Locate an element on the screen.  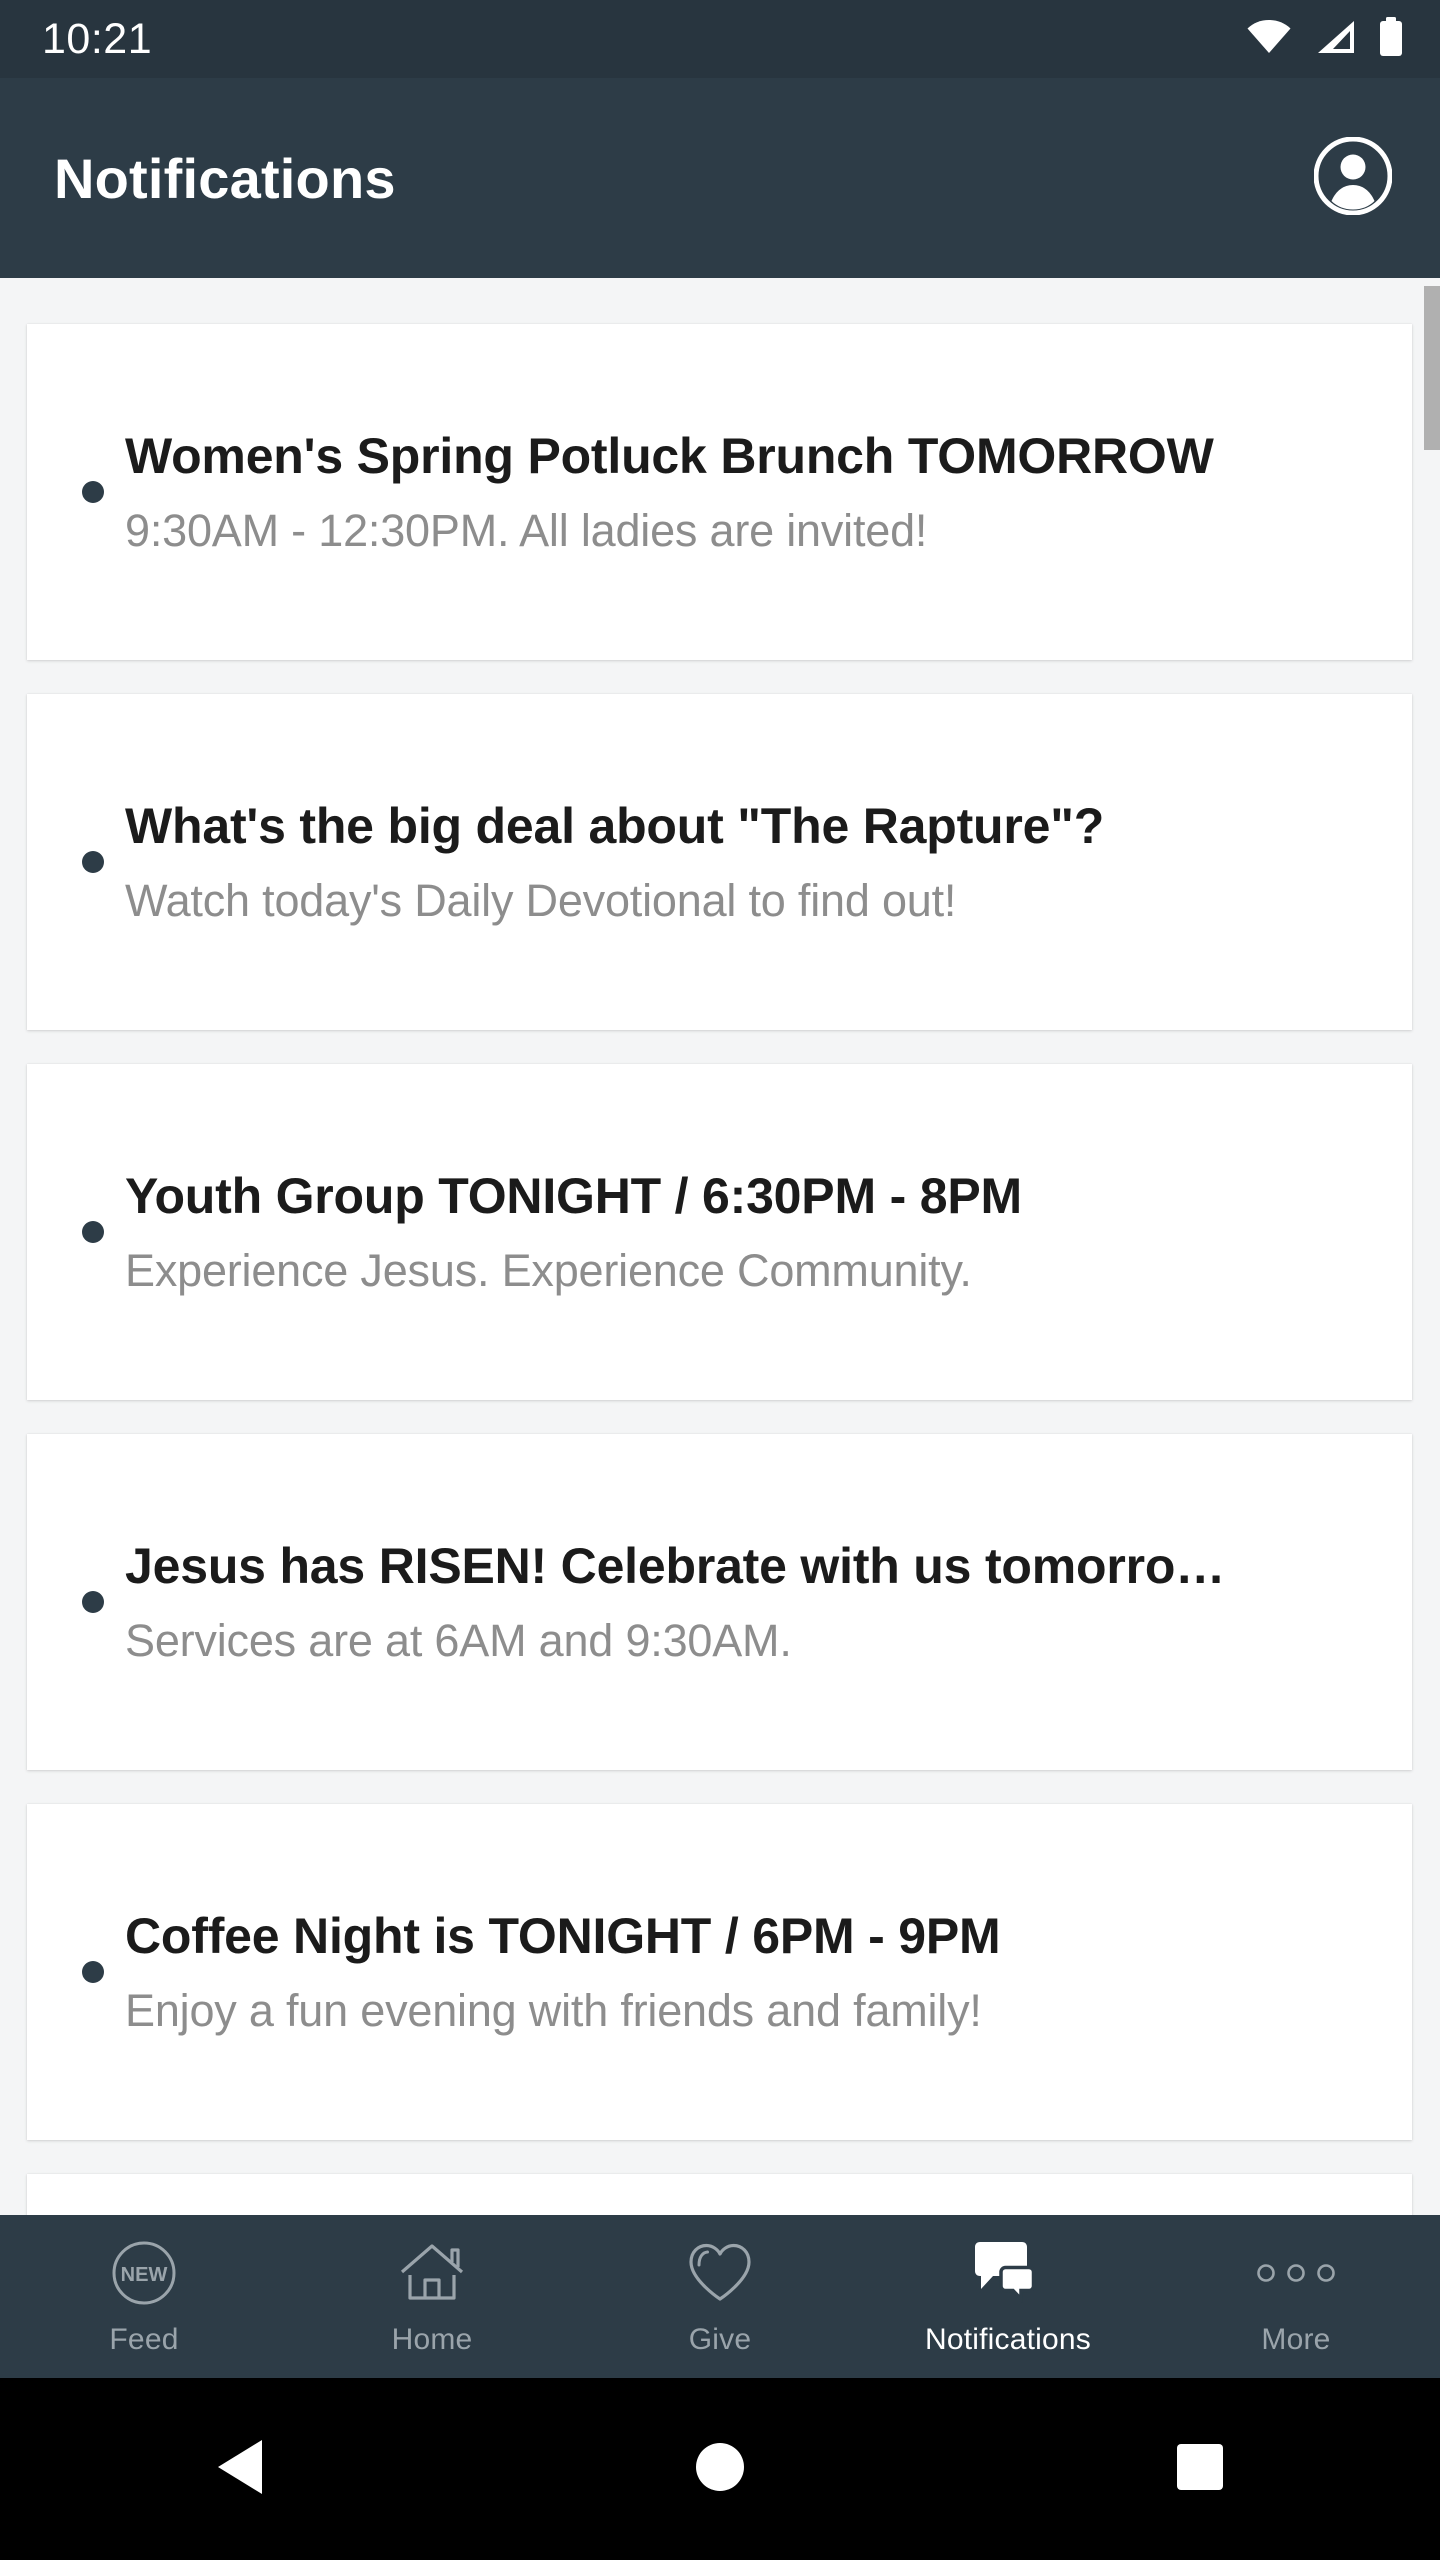
battery-icon is located at coordinates (1391, 39).